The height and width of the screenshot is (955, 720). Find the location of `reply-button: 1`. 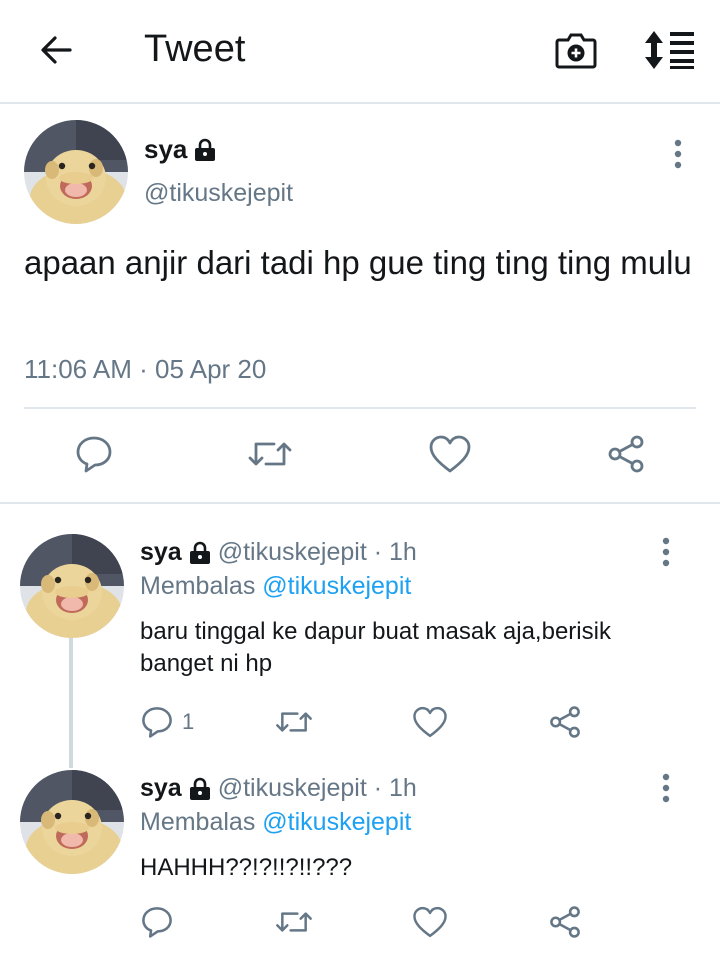

reply-button: 1 is located at coordinates (167, 722).